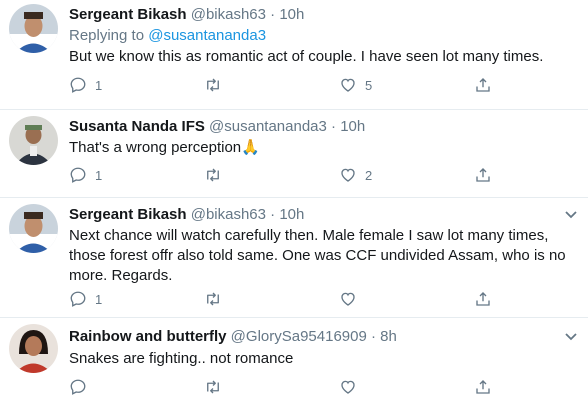  What do you see at coordinates (207, 35) in the screenshot?
I see `replying-to-mention: @susantananda3` at bounding box center [207, 35].